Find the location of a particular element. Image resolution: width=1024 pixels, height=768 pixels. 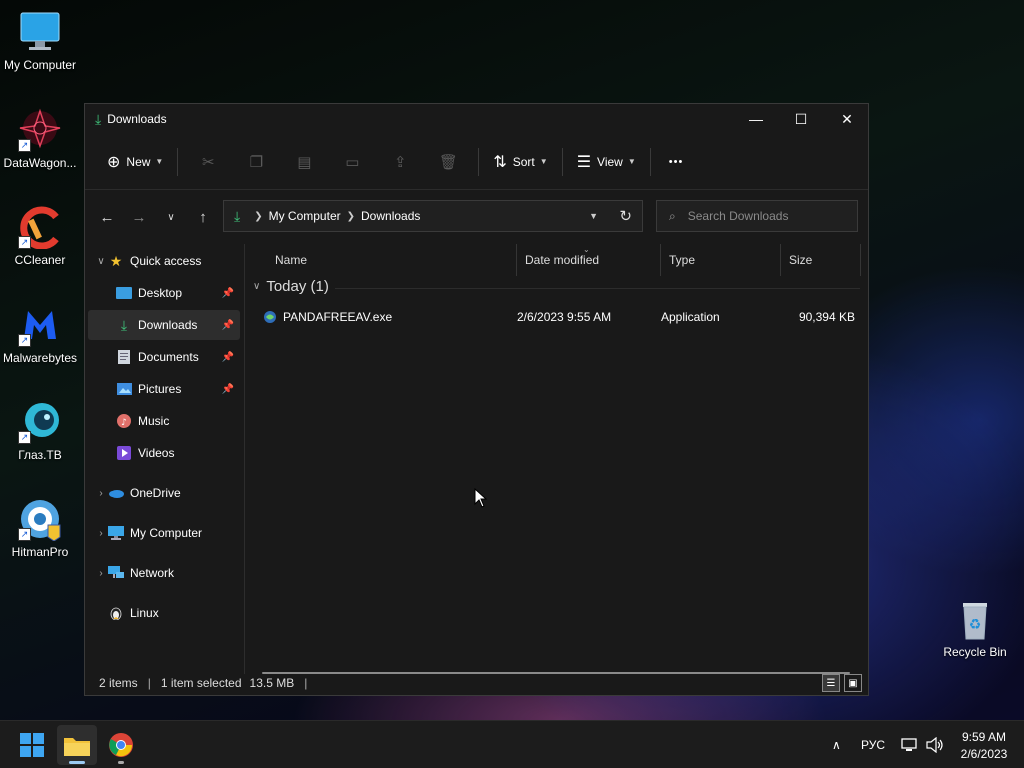

search-box: ⌕ is located at coordinates (757, 216).